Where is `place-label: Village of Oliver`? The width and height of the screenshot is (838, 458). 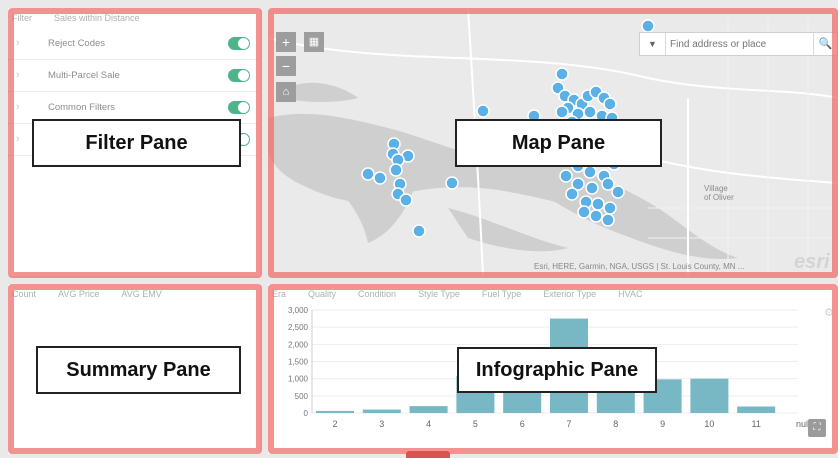 place-label: Village of Oliver is located at coordinates (719, 193).